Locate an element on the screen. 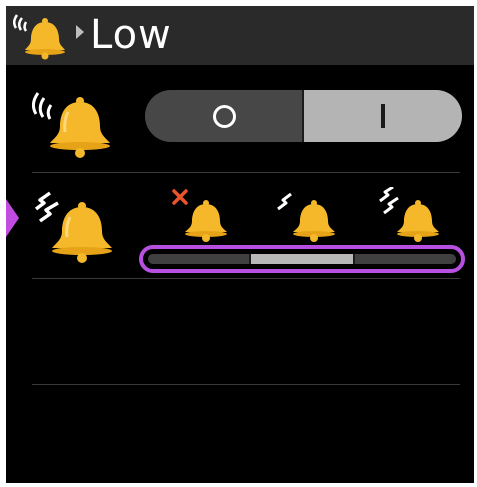  bell-vibrate-low-icon is located at coordinates (305, 215).